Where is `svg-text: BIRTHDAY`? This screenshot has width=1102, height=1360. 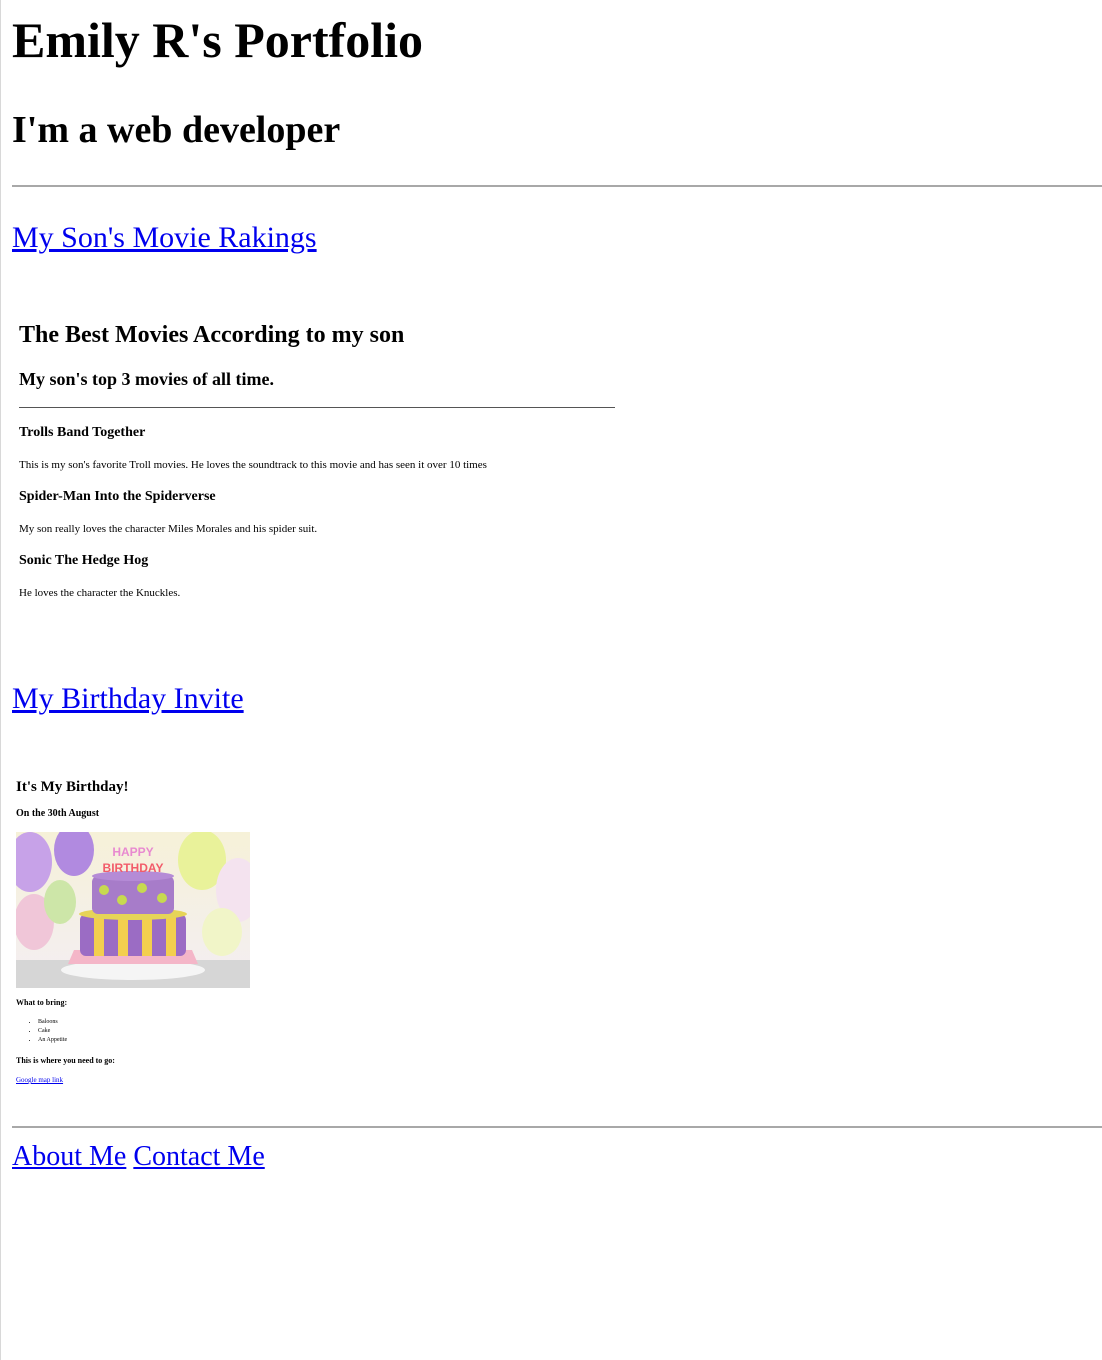 svg-text: BIRTHDAY is located at coordinates (133, 868).